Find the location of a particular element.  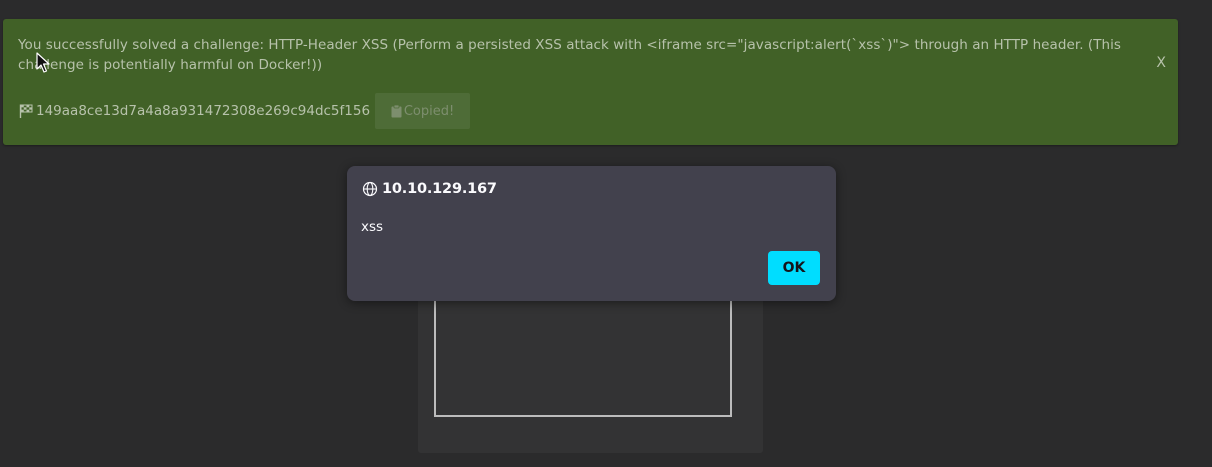

alert-message: xss is located at coordinates (372, 227).